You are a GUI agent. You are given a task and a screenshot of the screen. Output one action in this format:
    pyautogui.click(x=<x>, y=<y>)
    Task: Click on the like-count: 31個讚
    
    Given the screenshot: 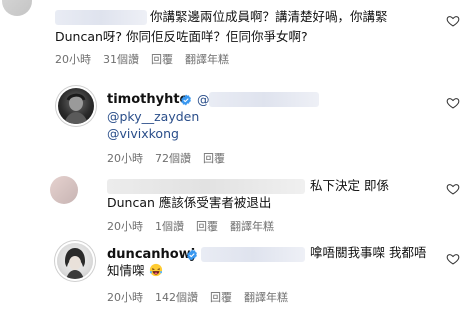 What is the action you would take?
    pyautogui.click(x=121, y=59)
    